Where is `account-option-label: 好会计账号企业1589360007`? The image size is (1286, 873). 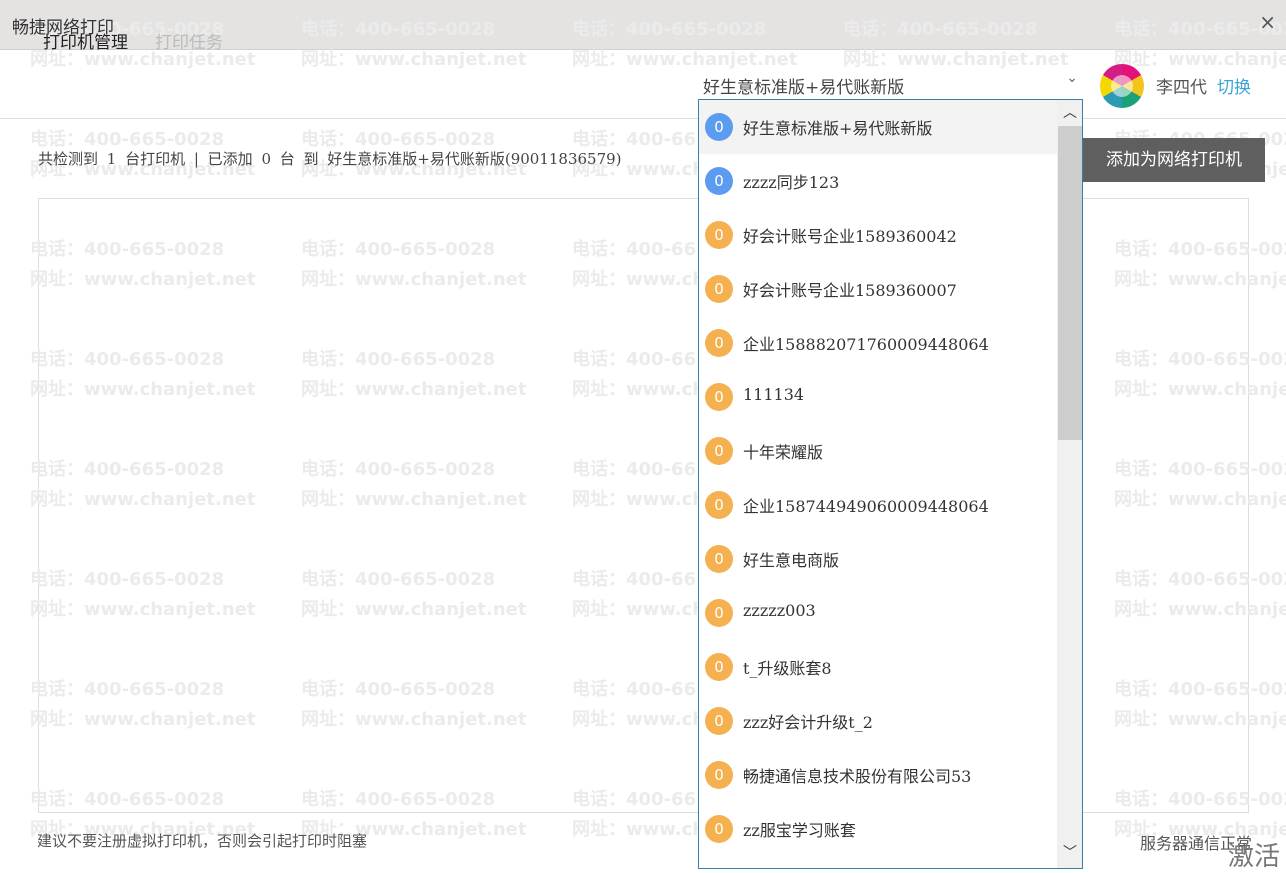
account-option-label: 好会计账号企业1589360007 is located at coordinates (850, 290).